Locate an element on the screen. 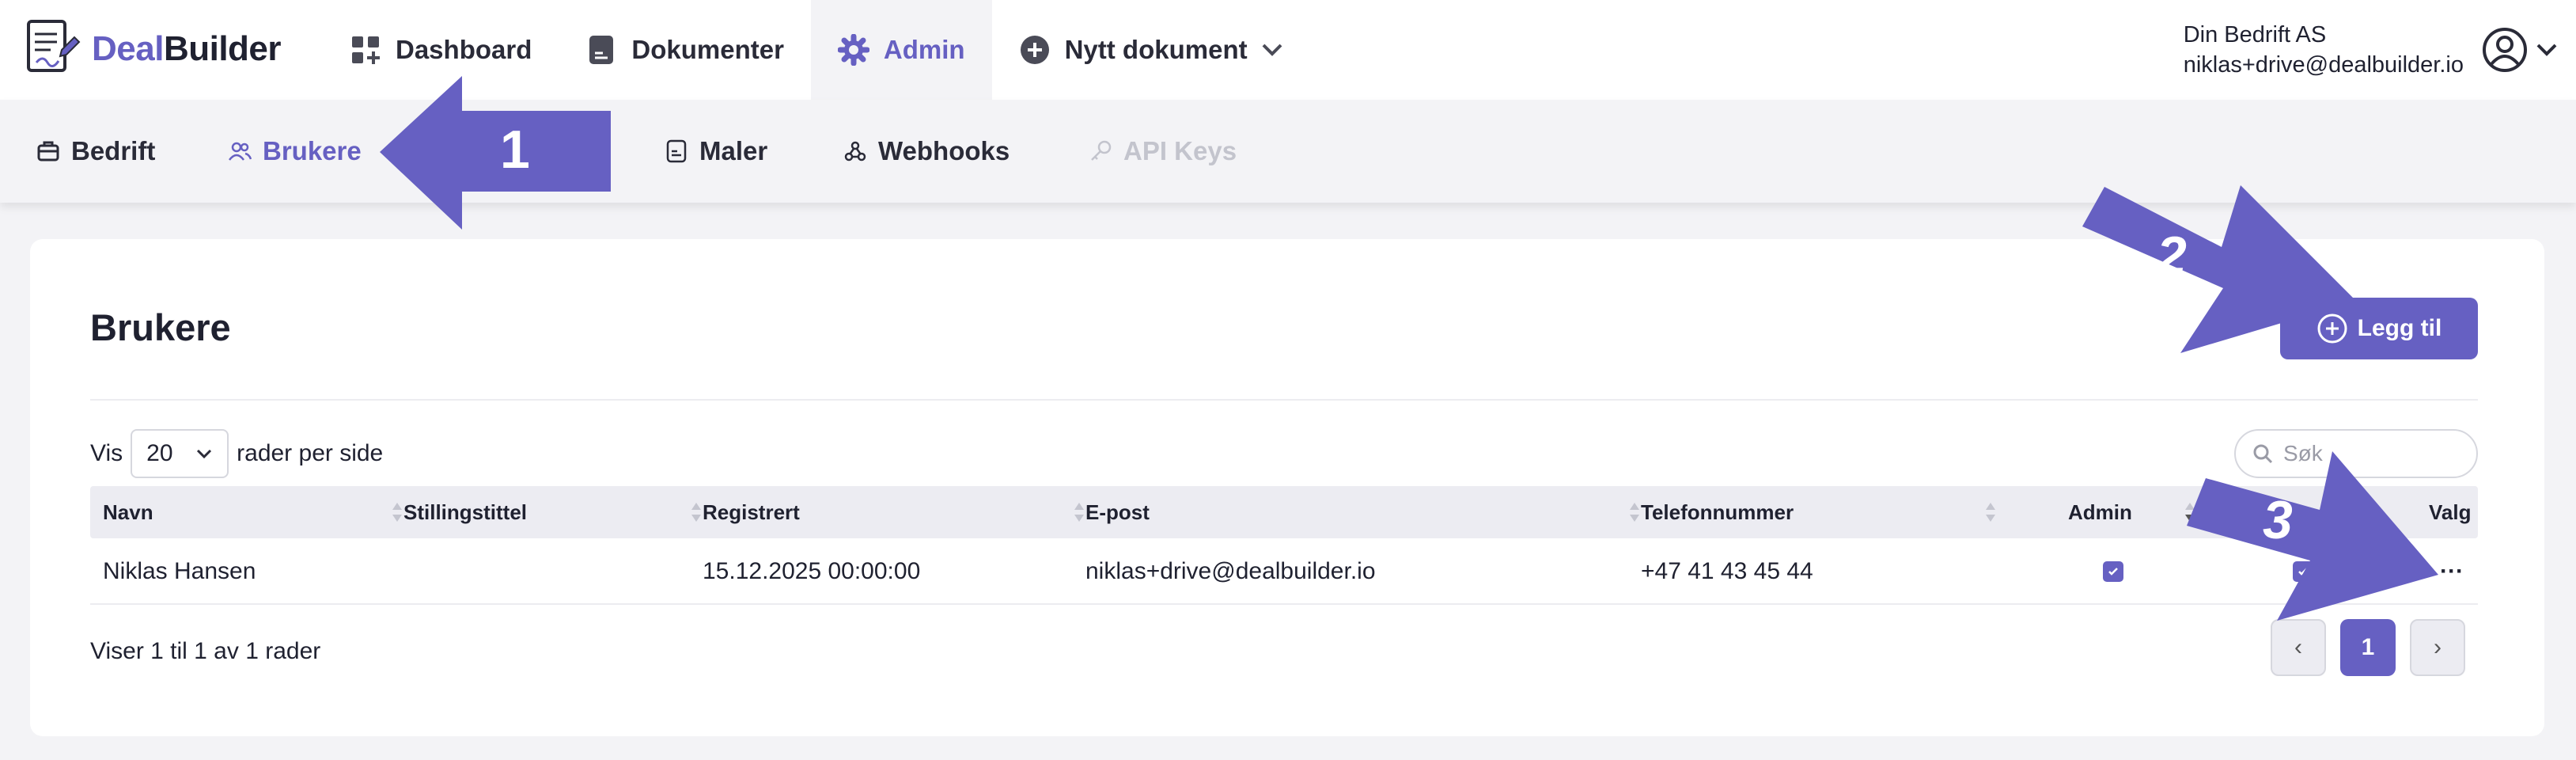  show-prefix: Vis is located at coordinates (106, 453).